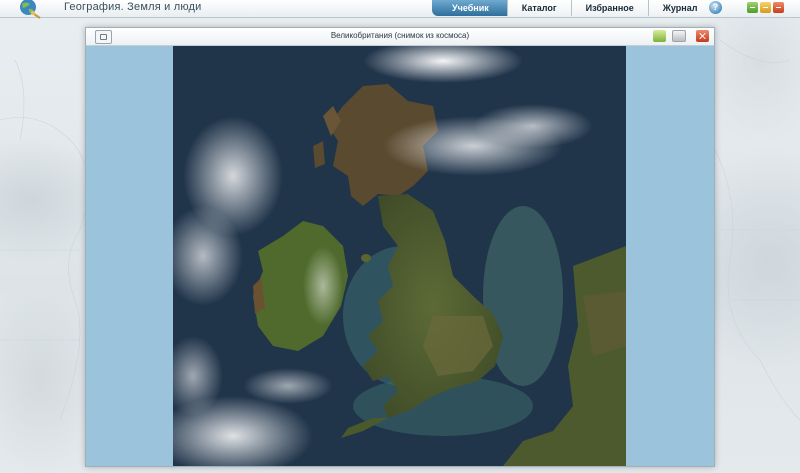  Describe the element at coordinates (778, 7) in the screenshot. I see `close-app-button` at that location.